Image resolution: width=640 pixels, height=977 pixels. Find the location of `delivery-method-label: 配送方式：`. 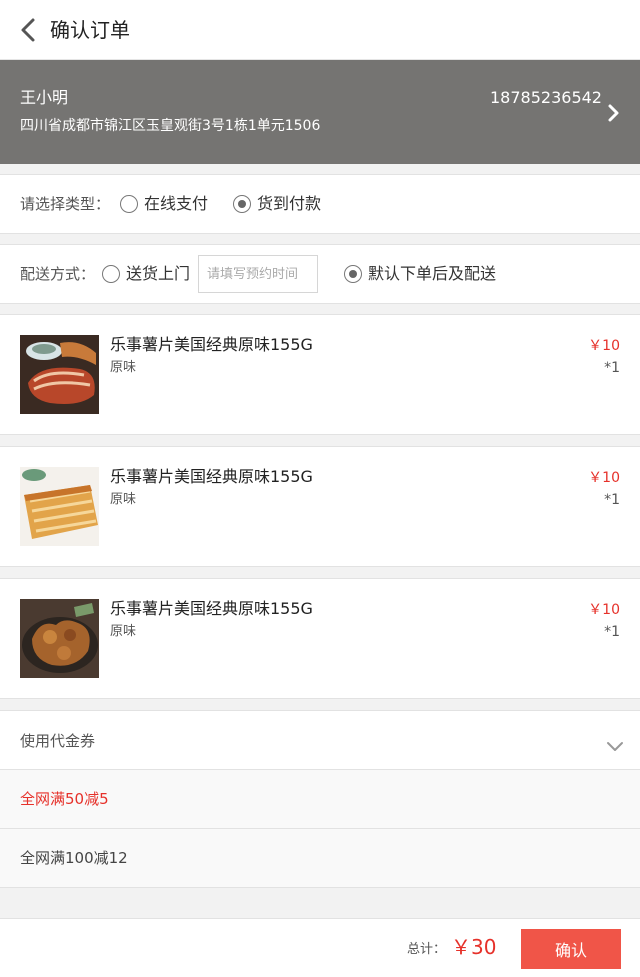

delivery-method-label: 配送方式： is located at coordinates (58, 274).